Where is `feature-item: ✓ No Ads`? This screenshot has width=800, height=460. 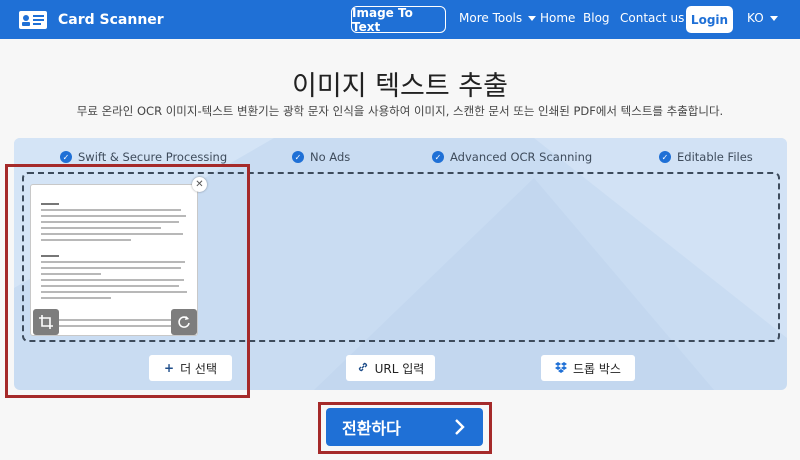 feature-item: ✓ No Ads is located at coordinates (321, 157).